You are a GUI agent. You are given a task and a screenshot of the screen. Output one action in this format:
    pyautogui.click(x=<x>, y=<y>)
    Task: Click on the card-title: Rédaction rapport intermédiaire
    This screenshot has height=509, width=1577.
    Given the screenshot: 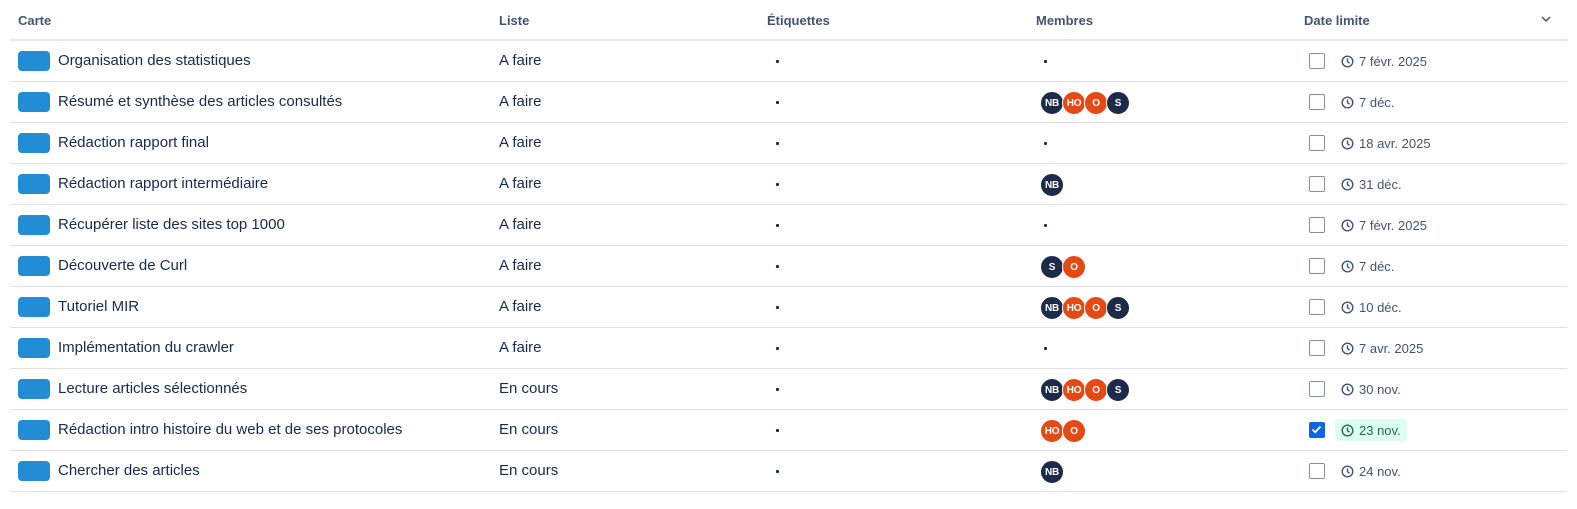 What is the action you would take?
    pyautogui.click(x=163, y=183)
    